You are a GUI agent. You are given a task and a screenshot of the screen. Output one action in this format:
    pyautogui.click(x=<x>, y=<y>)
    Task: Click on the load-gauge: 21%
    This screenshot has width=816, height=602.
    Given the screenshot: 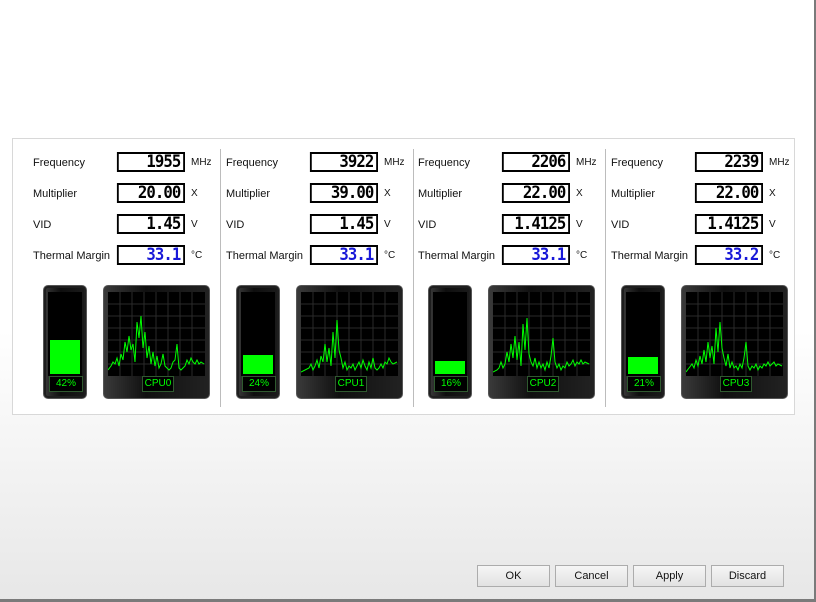 What is the action you would take?
    pyautogui.click(x=643, y=342)
    